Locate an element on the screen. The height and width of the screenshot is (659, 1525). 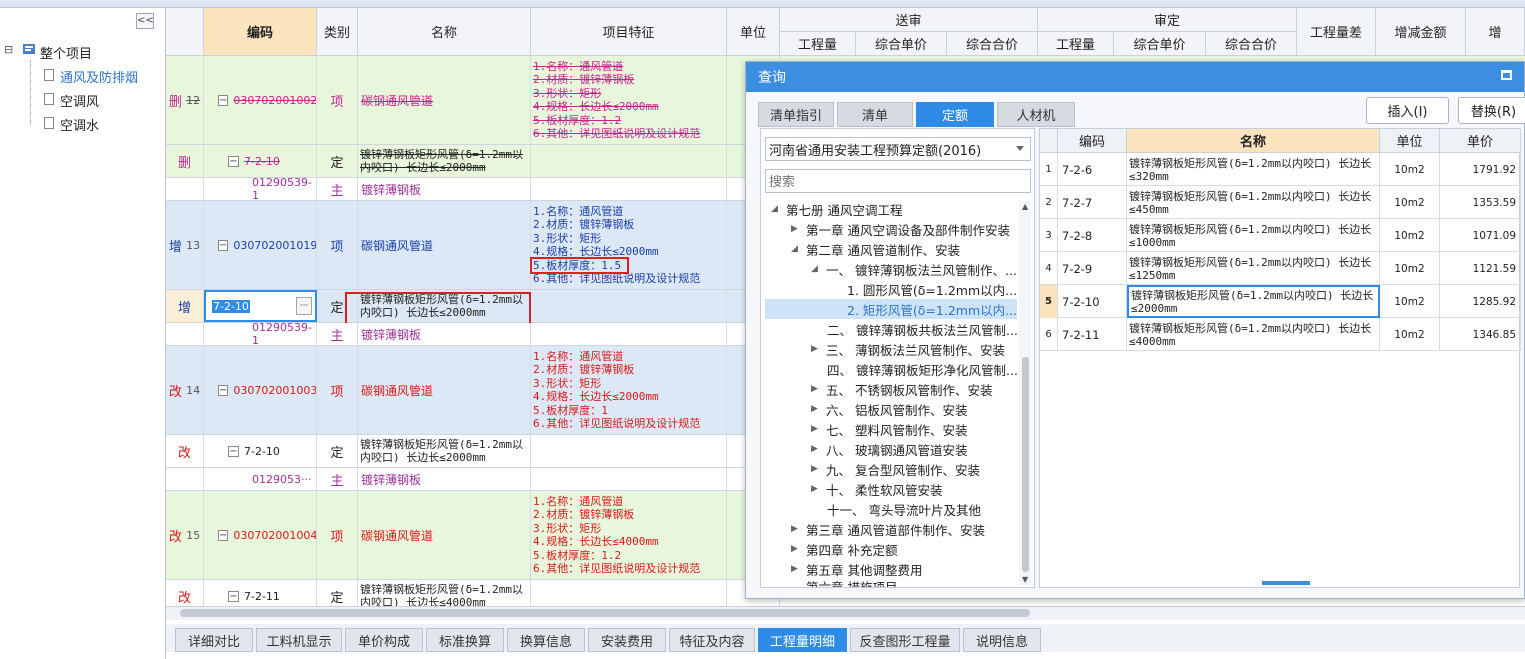
tree-node: ▶ 十、 柔性软风管安装 is located at coordinates (876, 489).